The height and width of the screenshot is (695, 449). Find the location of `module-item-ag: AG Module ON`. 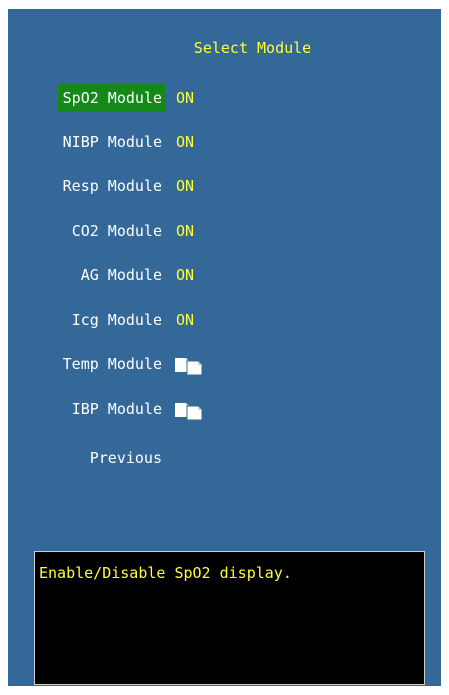

module-item-ag: AG Module ON is located at coordinates (158, 275).